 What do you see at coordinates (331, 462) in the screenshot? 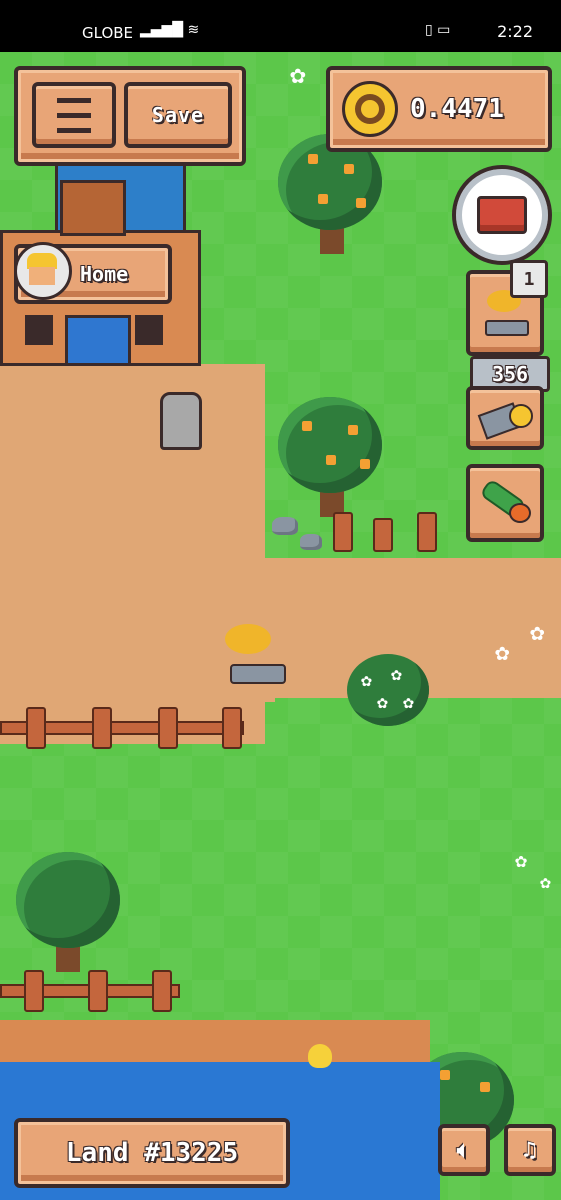
I see `orange-tree-middle` at bounding box center [331, 462].